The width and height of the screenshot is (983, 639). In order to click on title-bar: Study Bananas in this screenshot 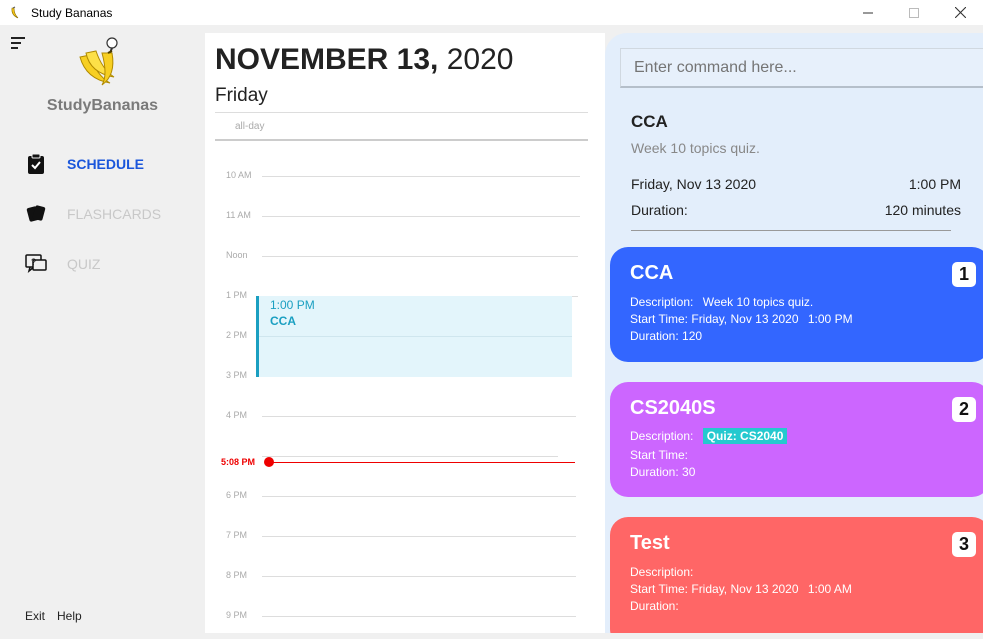, I will do `click(491, 12)`.